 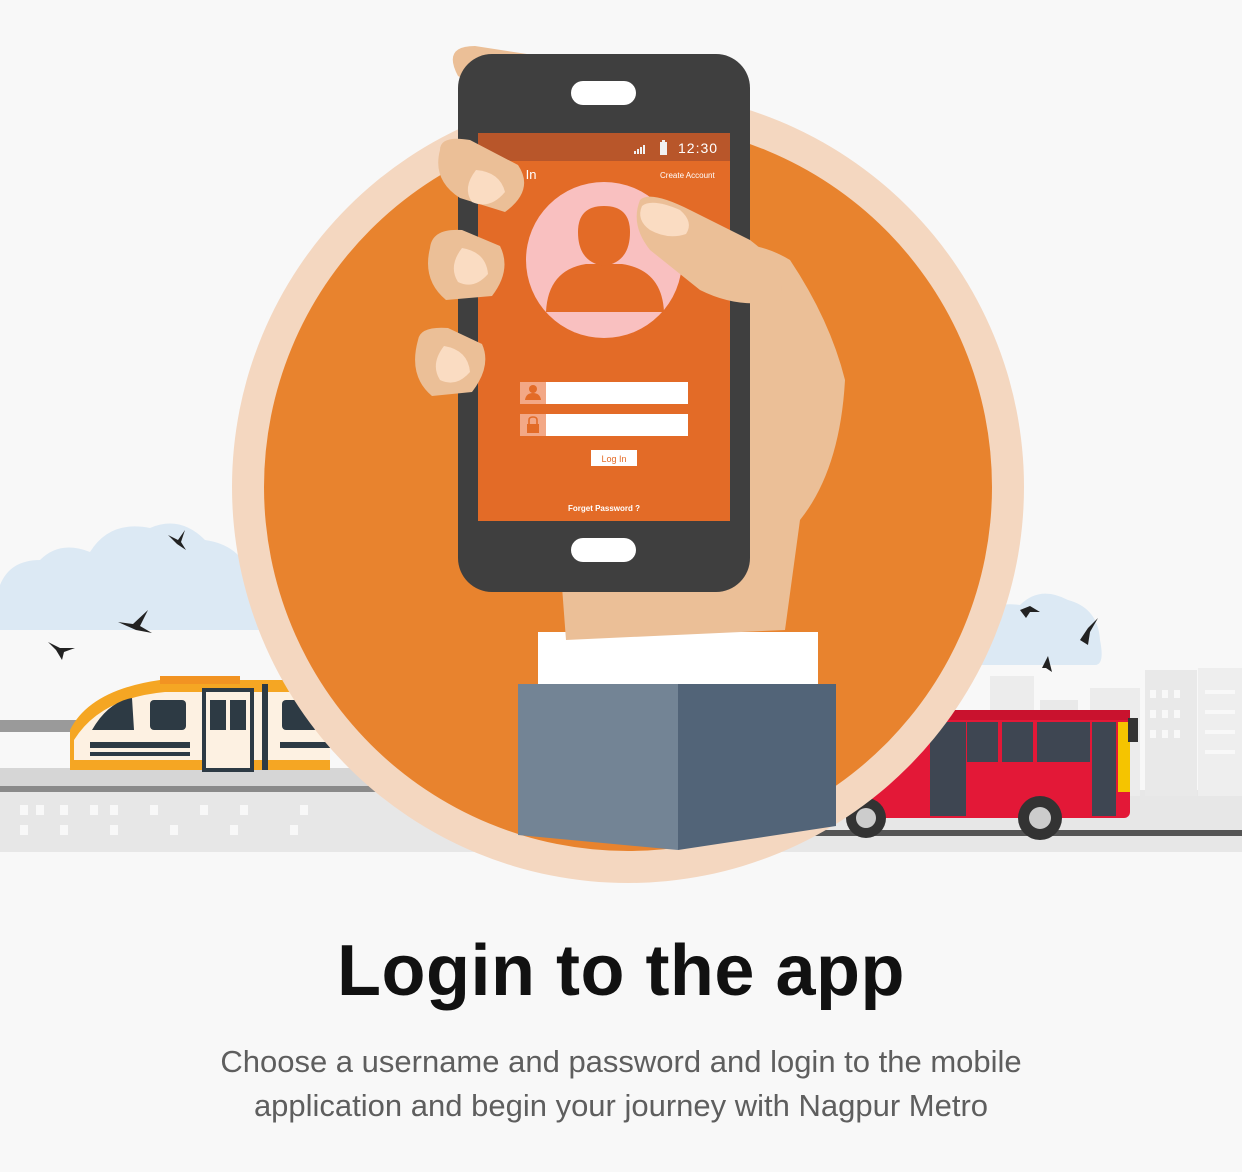 What do you see at coordinates (677, 741) in the screenshot?
I see `shirt-sleeve` at bounding box center [677, 741].